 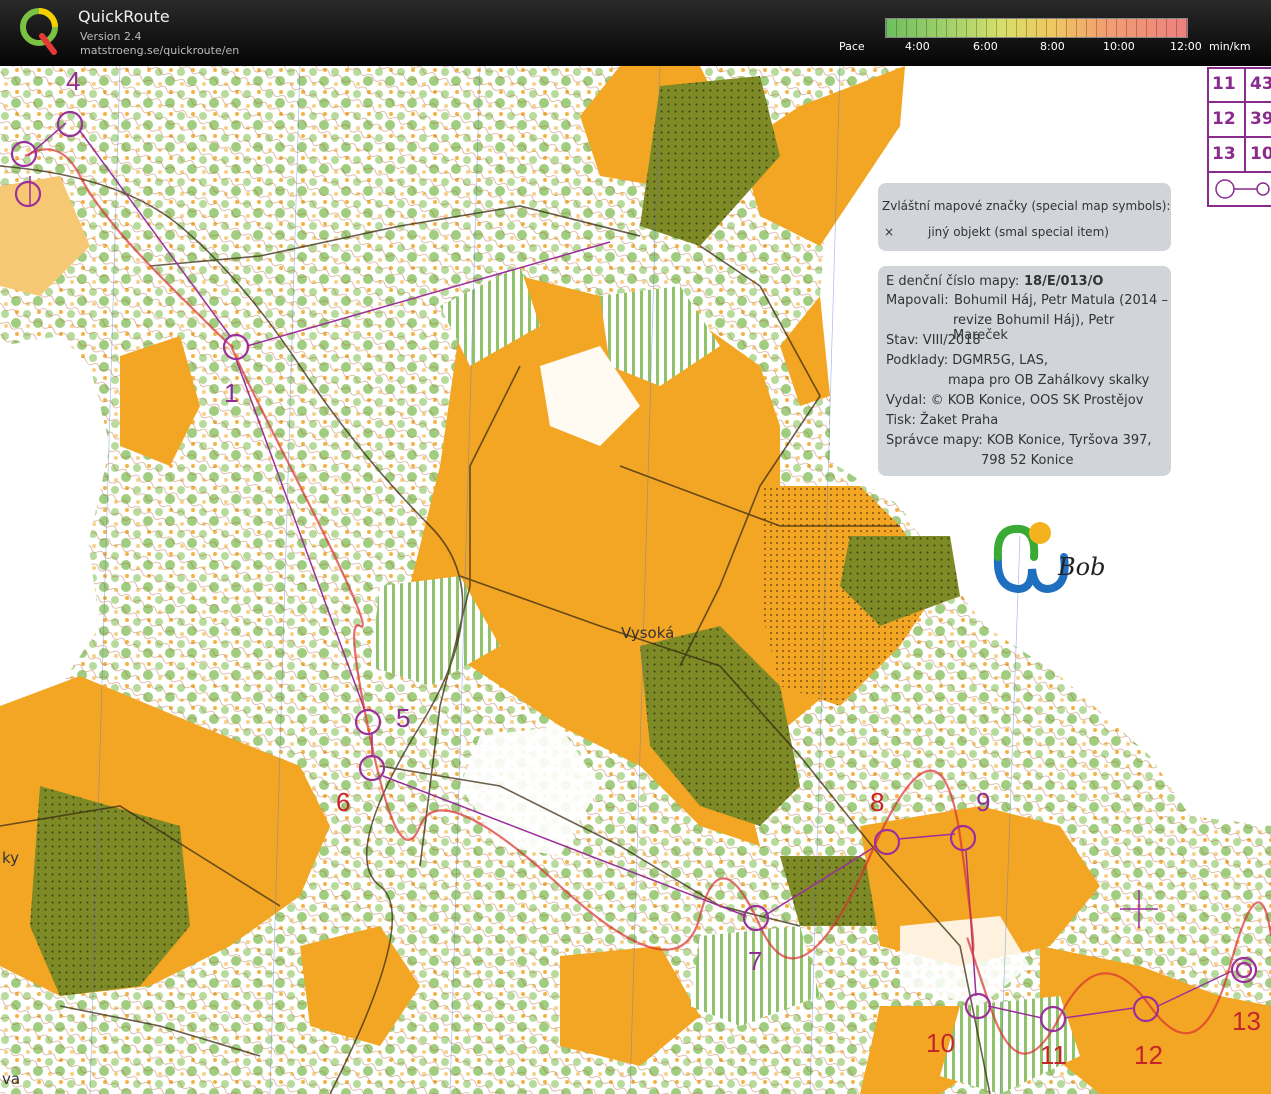 What do you see at coordinates (1064, 281) in the screenshot?
I see `legend-map-number-value: 18/E/013/O` at bounding box center [1064, 281].